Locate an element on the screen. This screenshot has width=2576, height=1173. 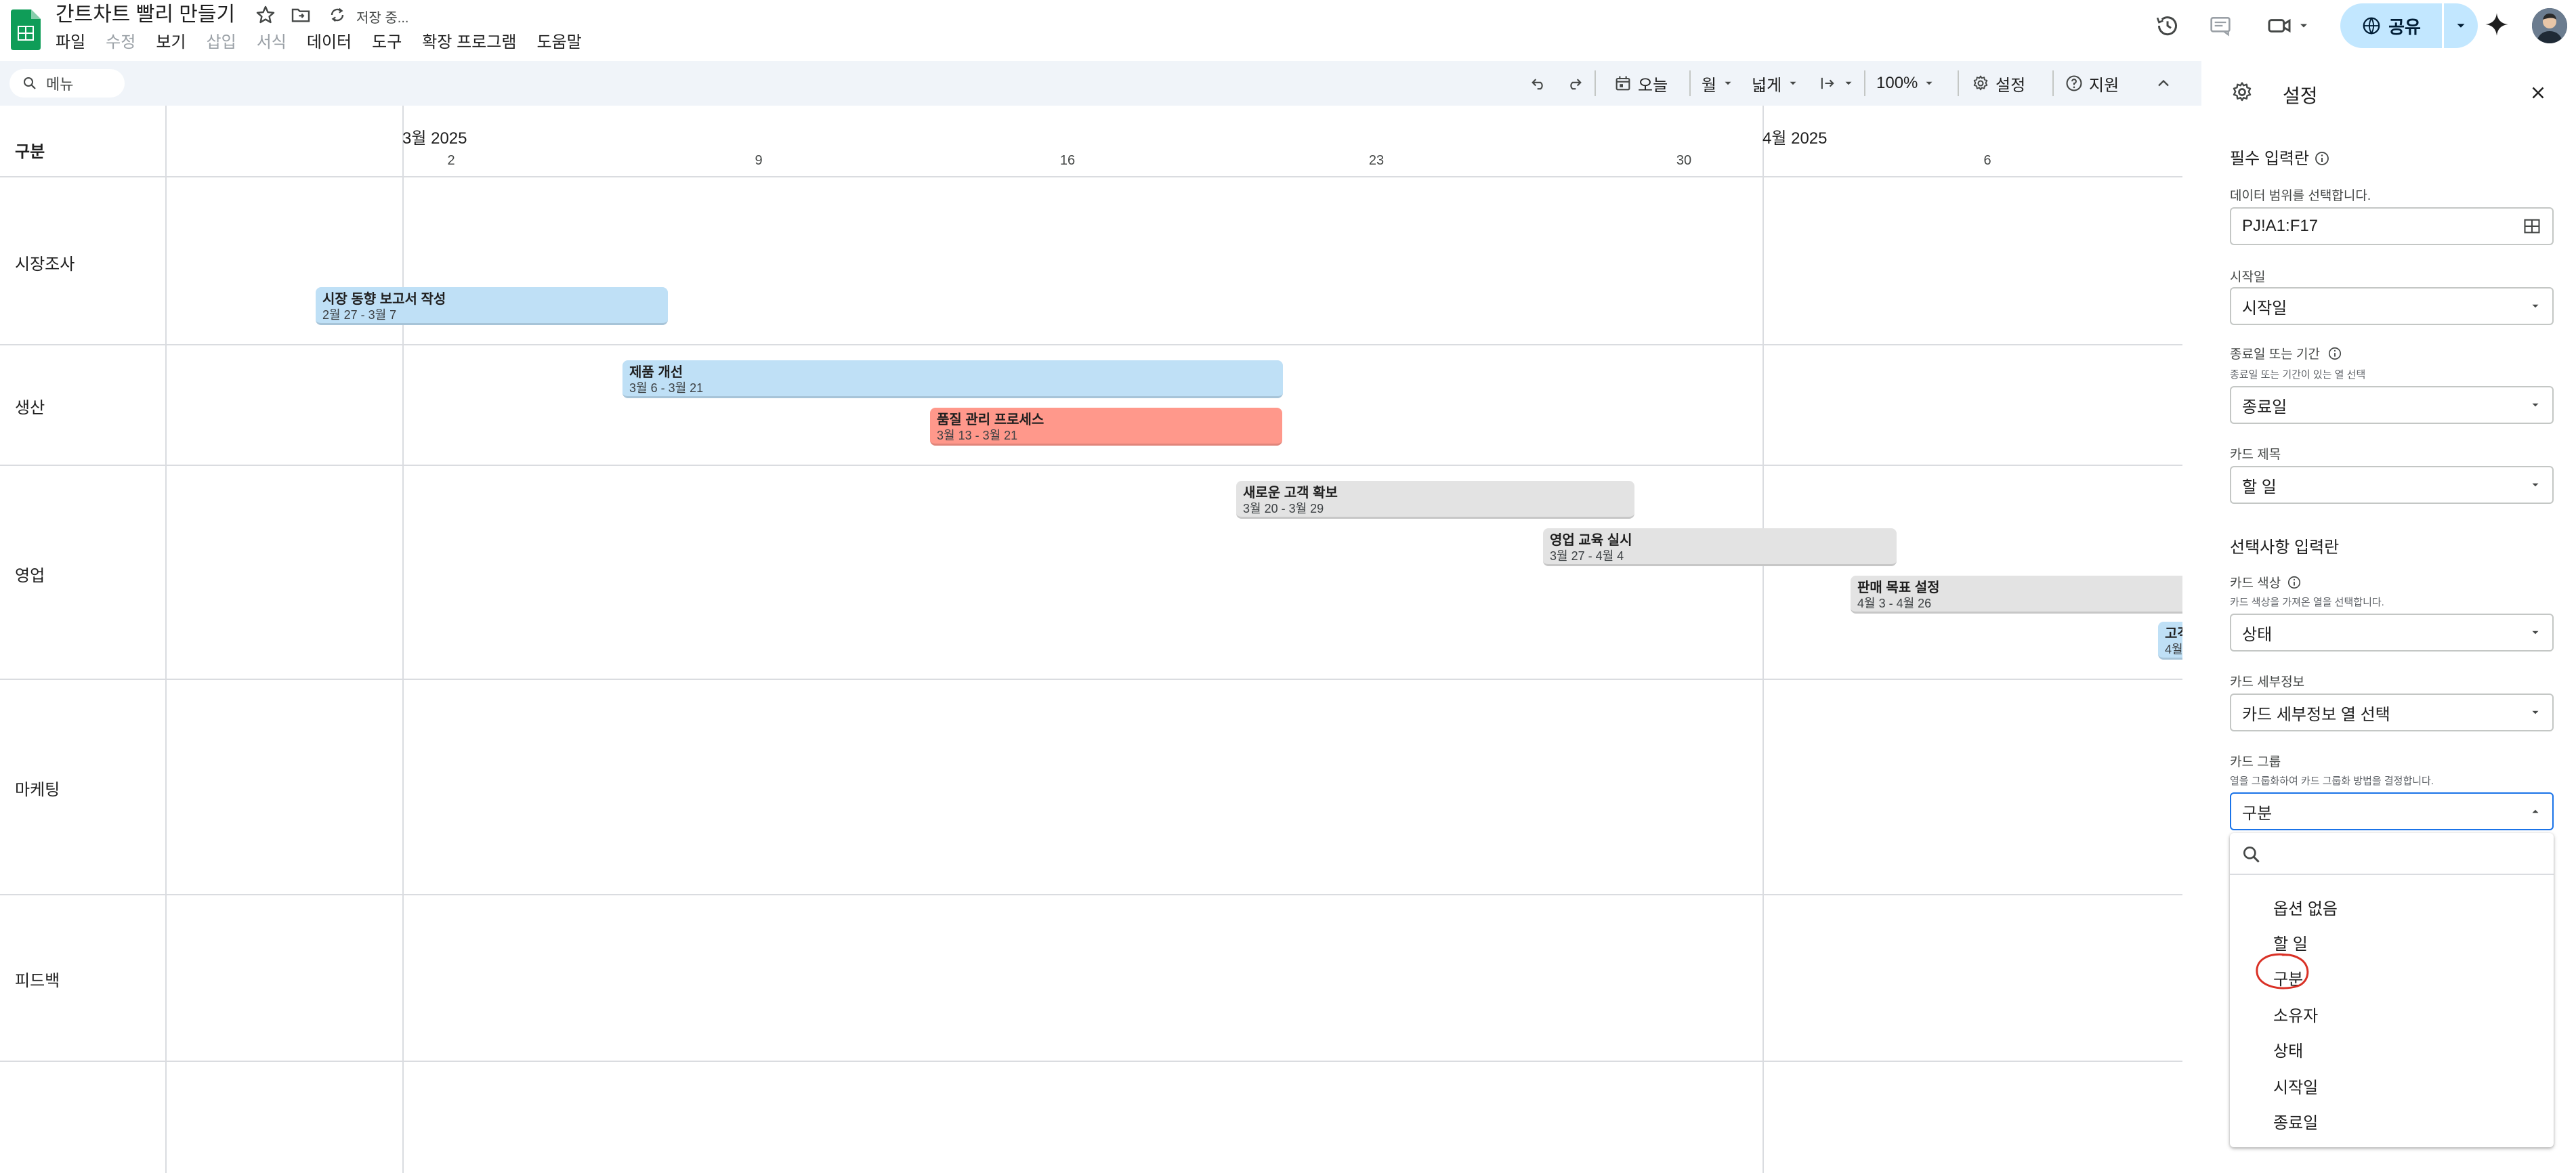
menu-extensions: 확장 프로그램 is located at coordinates (469, 42).